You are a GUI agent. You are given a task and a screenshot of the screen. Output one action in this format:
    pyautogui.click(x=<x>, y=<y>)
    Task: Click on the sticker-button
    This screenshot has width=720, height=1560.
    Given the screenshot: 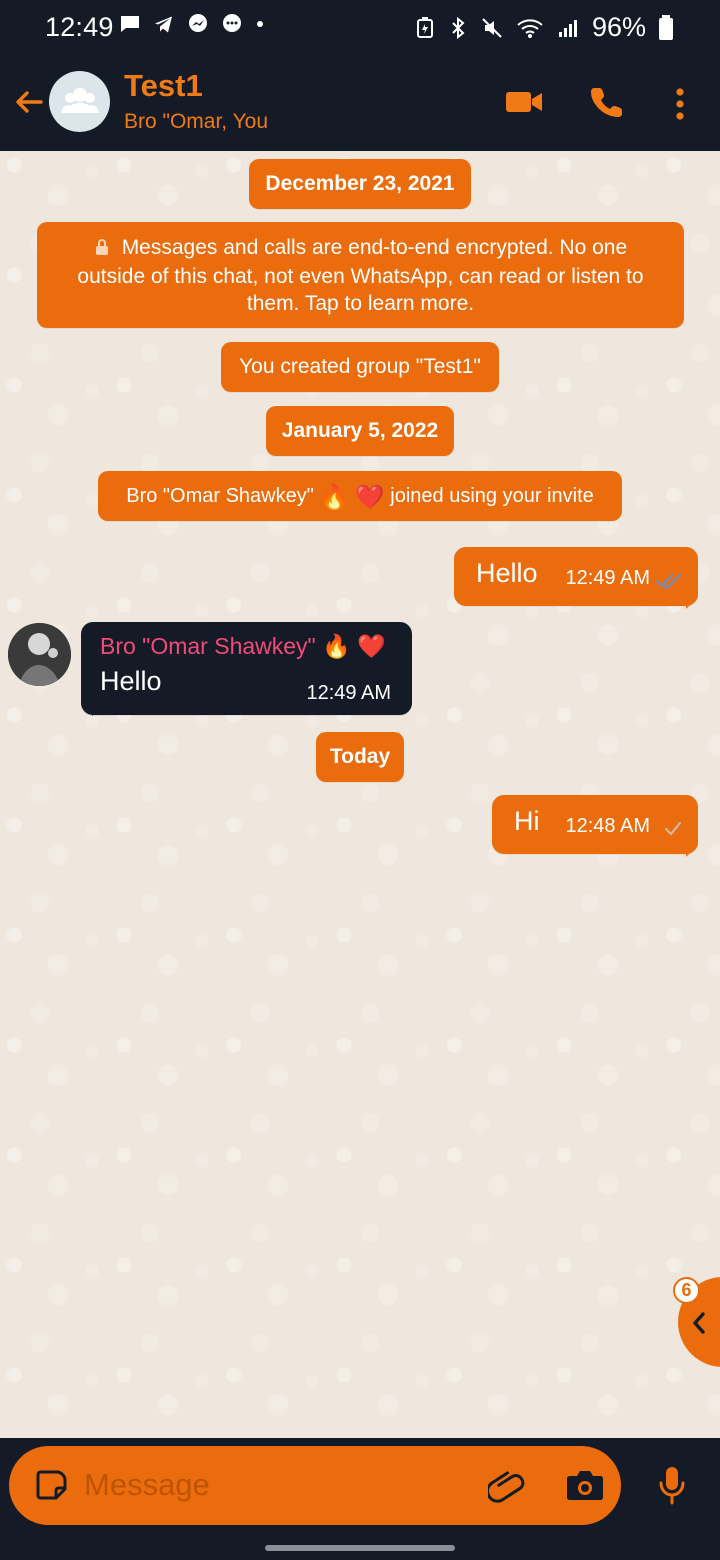 What is the action you would take?
    pyautogui.click(x=52, y=1485)
    